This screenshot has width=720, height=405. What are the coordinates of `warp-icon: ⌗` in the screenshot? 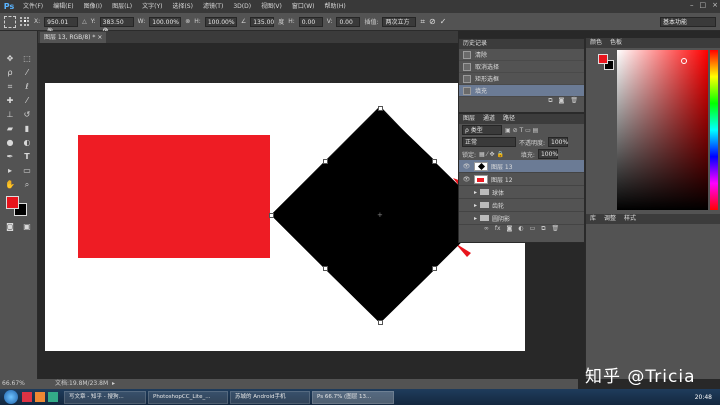 It's located at (422, 22).